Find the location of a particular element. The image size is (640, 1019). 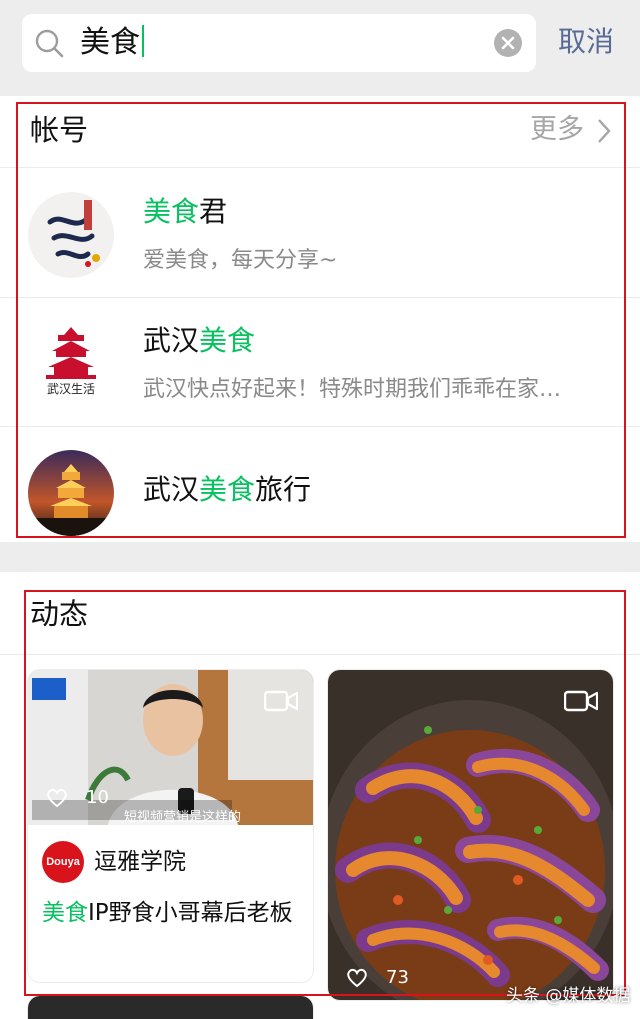

like-count: 73 is located at coordinates (397, 977).